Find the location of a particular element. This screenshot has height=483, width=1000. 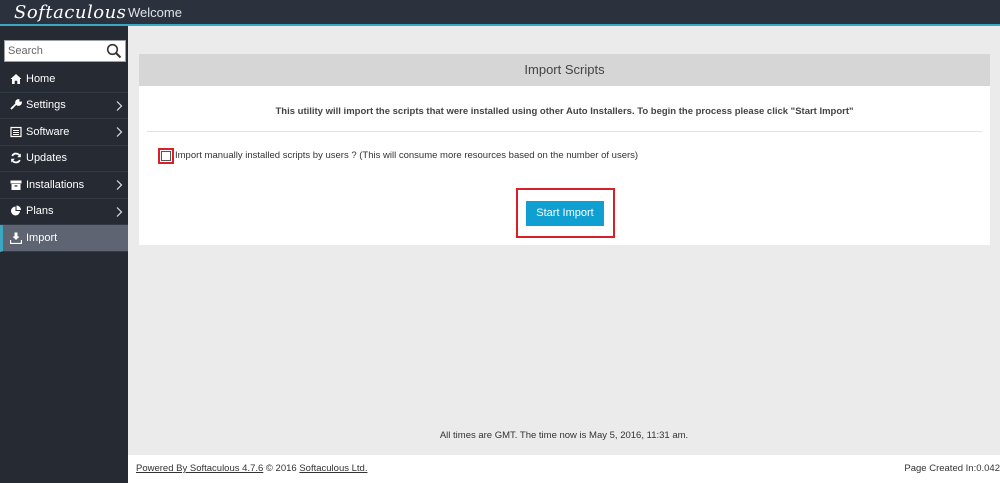

pie-chart-icon is located at coordinates (15, 211).